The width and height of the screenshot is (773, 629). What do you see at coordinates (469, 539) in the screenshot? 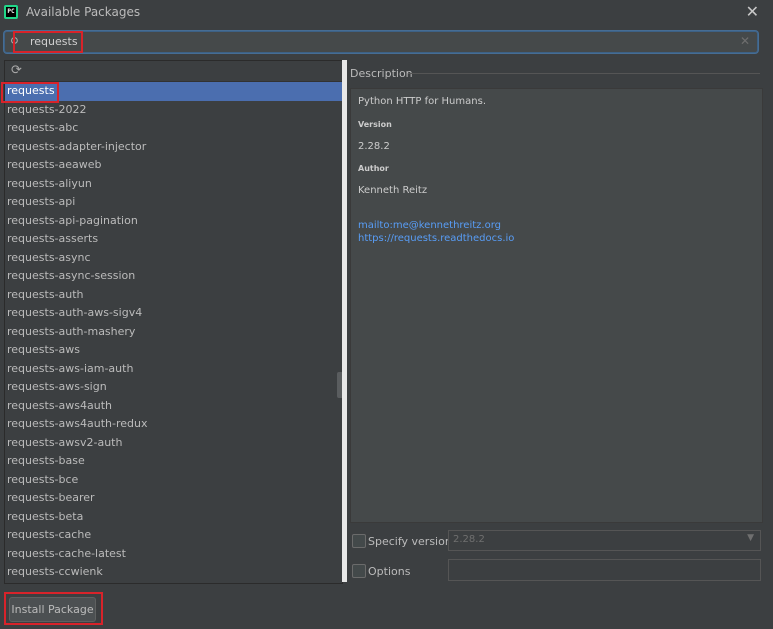
I see `version-dropdown-value: 2.28.2` at bounding box center [469, 539].